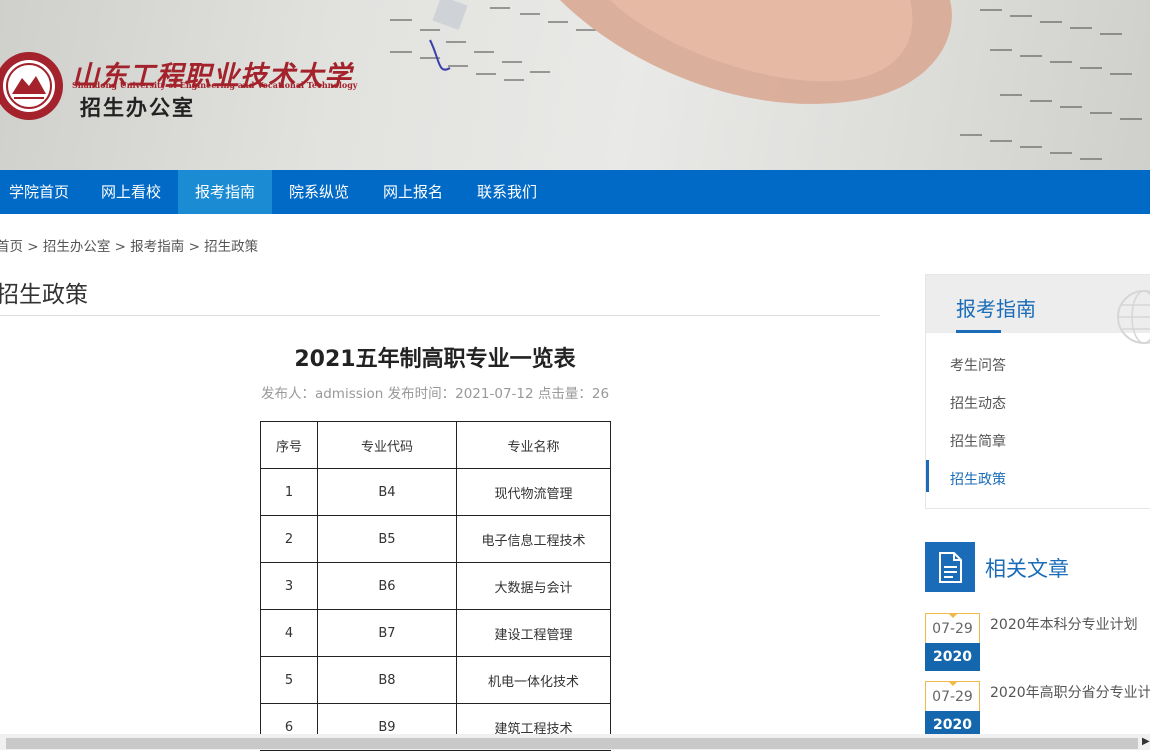  I want to click on table-header-cell: 专业名称, so click(533, 445).